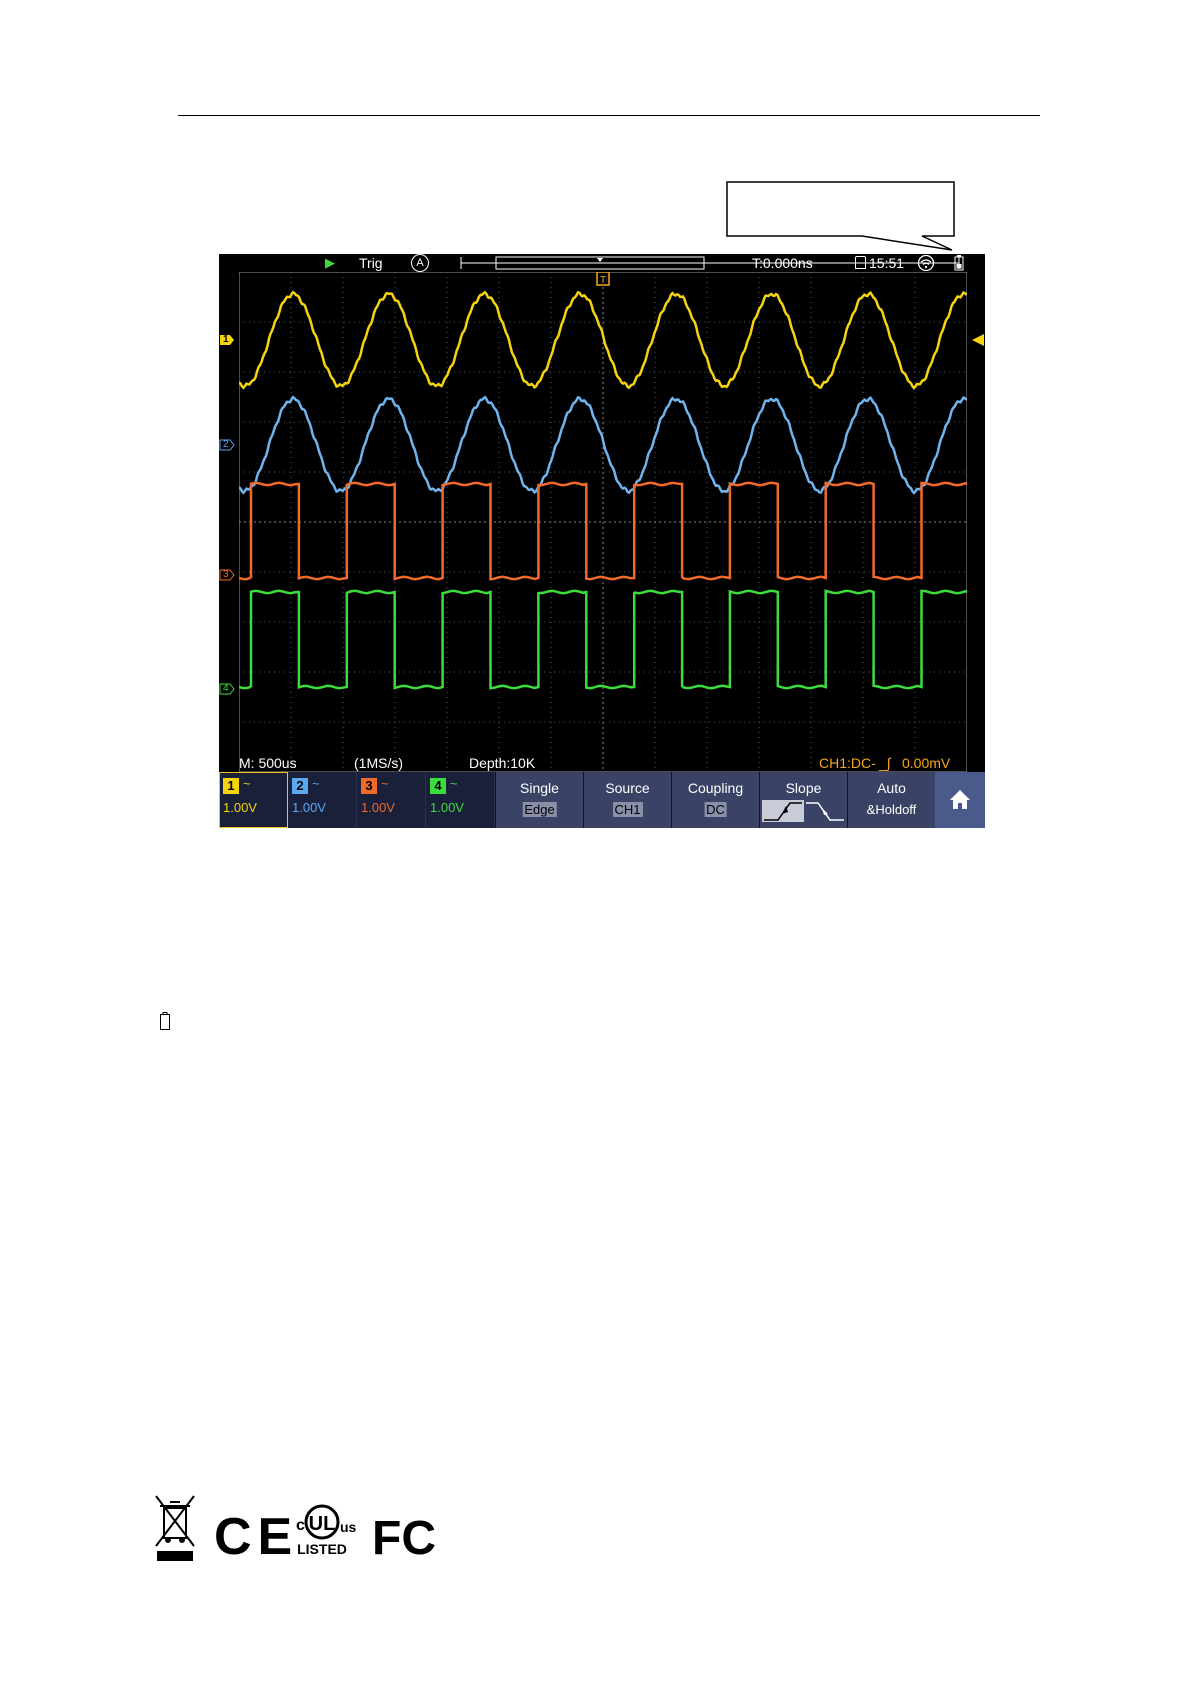 The width and height of the screenshot is (1190, 1684). I want to click on ch4-marker-label: 4, so click(226, 688).